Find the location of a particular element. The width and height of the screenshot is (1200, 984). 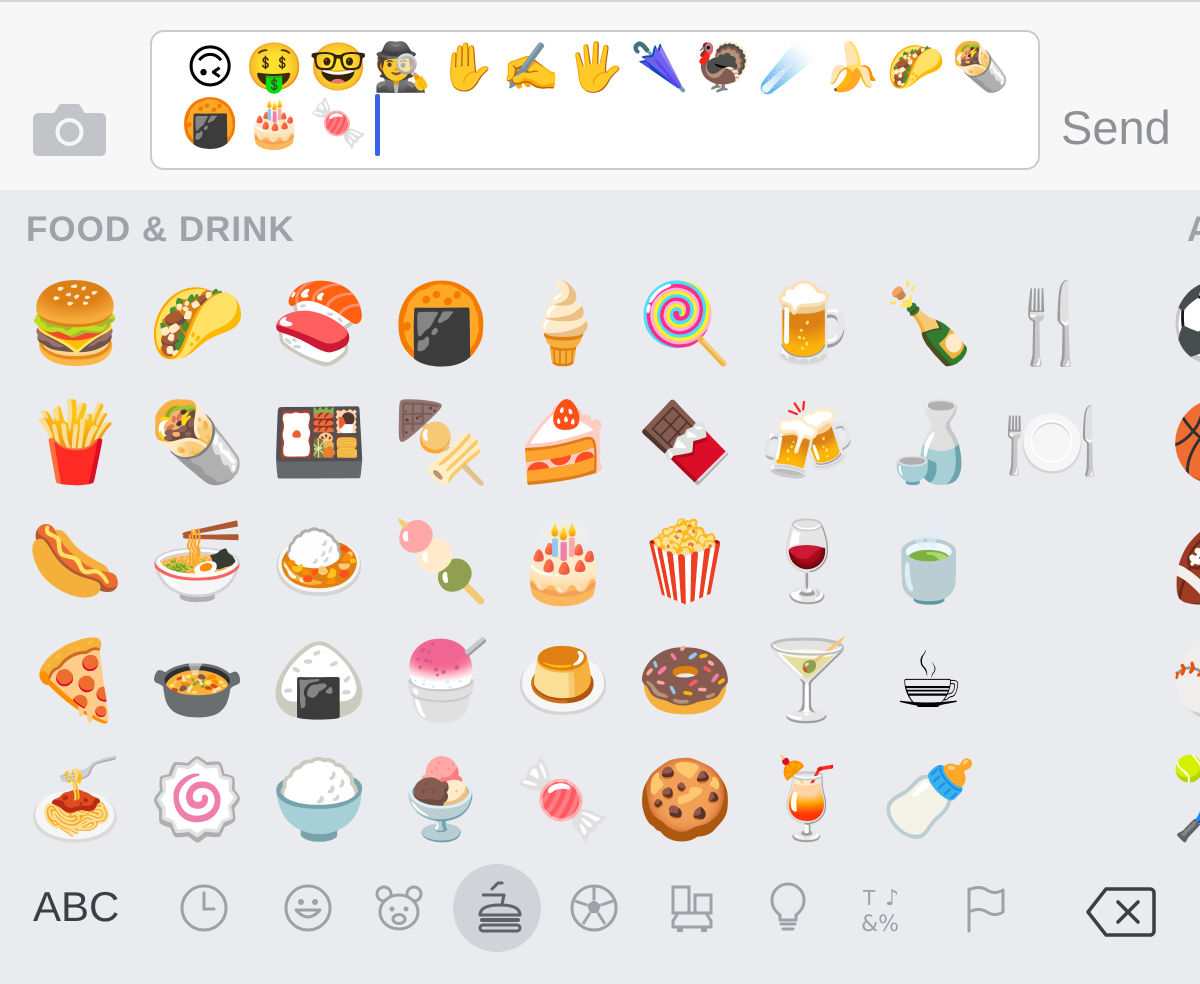

emoji-key: 🌭 is located at coordinates (75, 561).